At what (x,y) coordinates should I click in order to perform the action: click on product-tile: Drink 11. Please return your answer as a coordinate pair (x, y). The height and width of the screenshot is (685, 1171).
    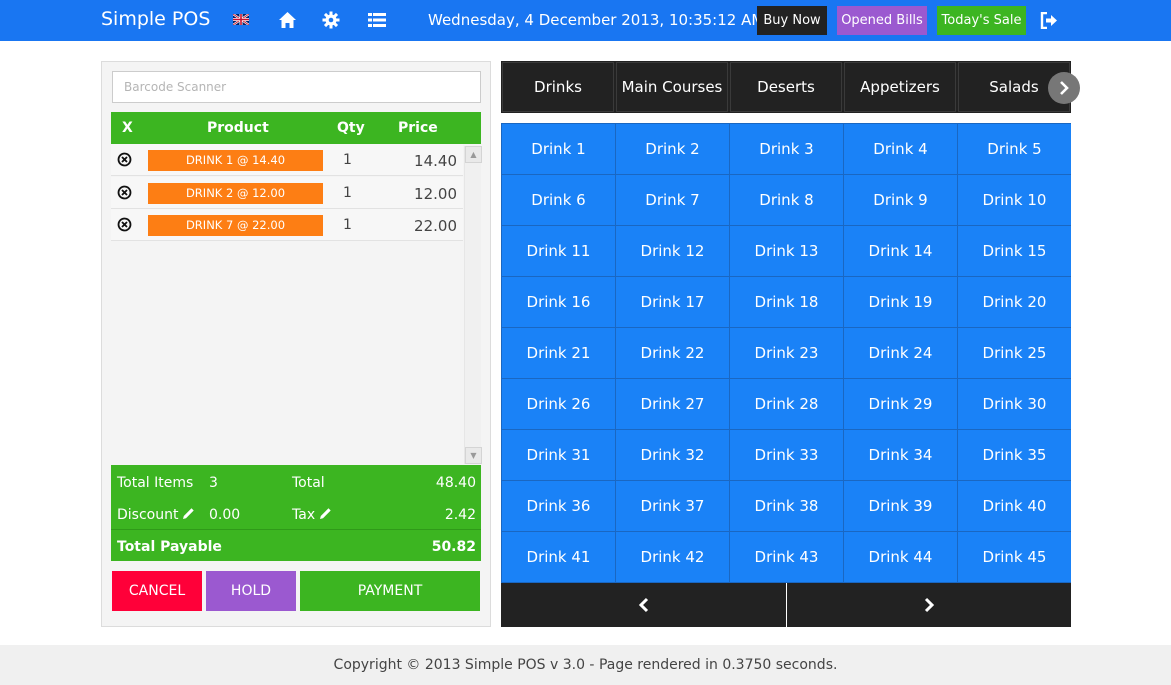
    Looking at the image, I should click on (558, 251).